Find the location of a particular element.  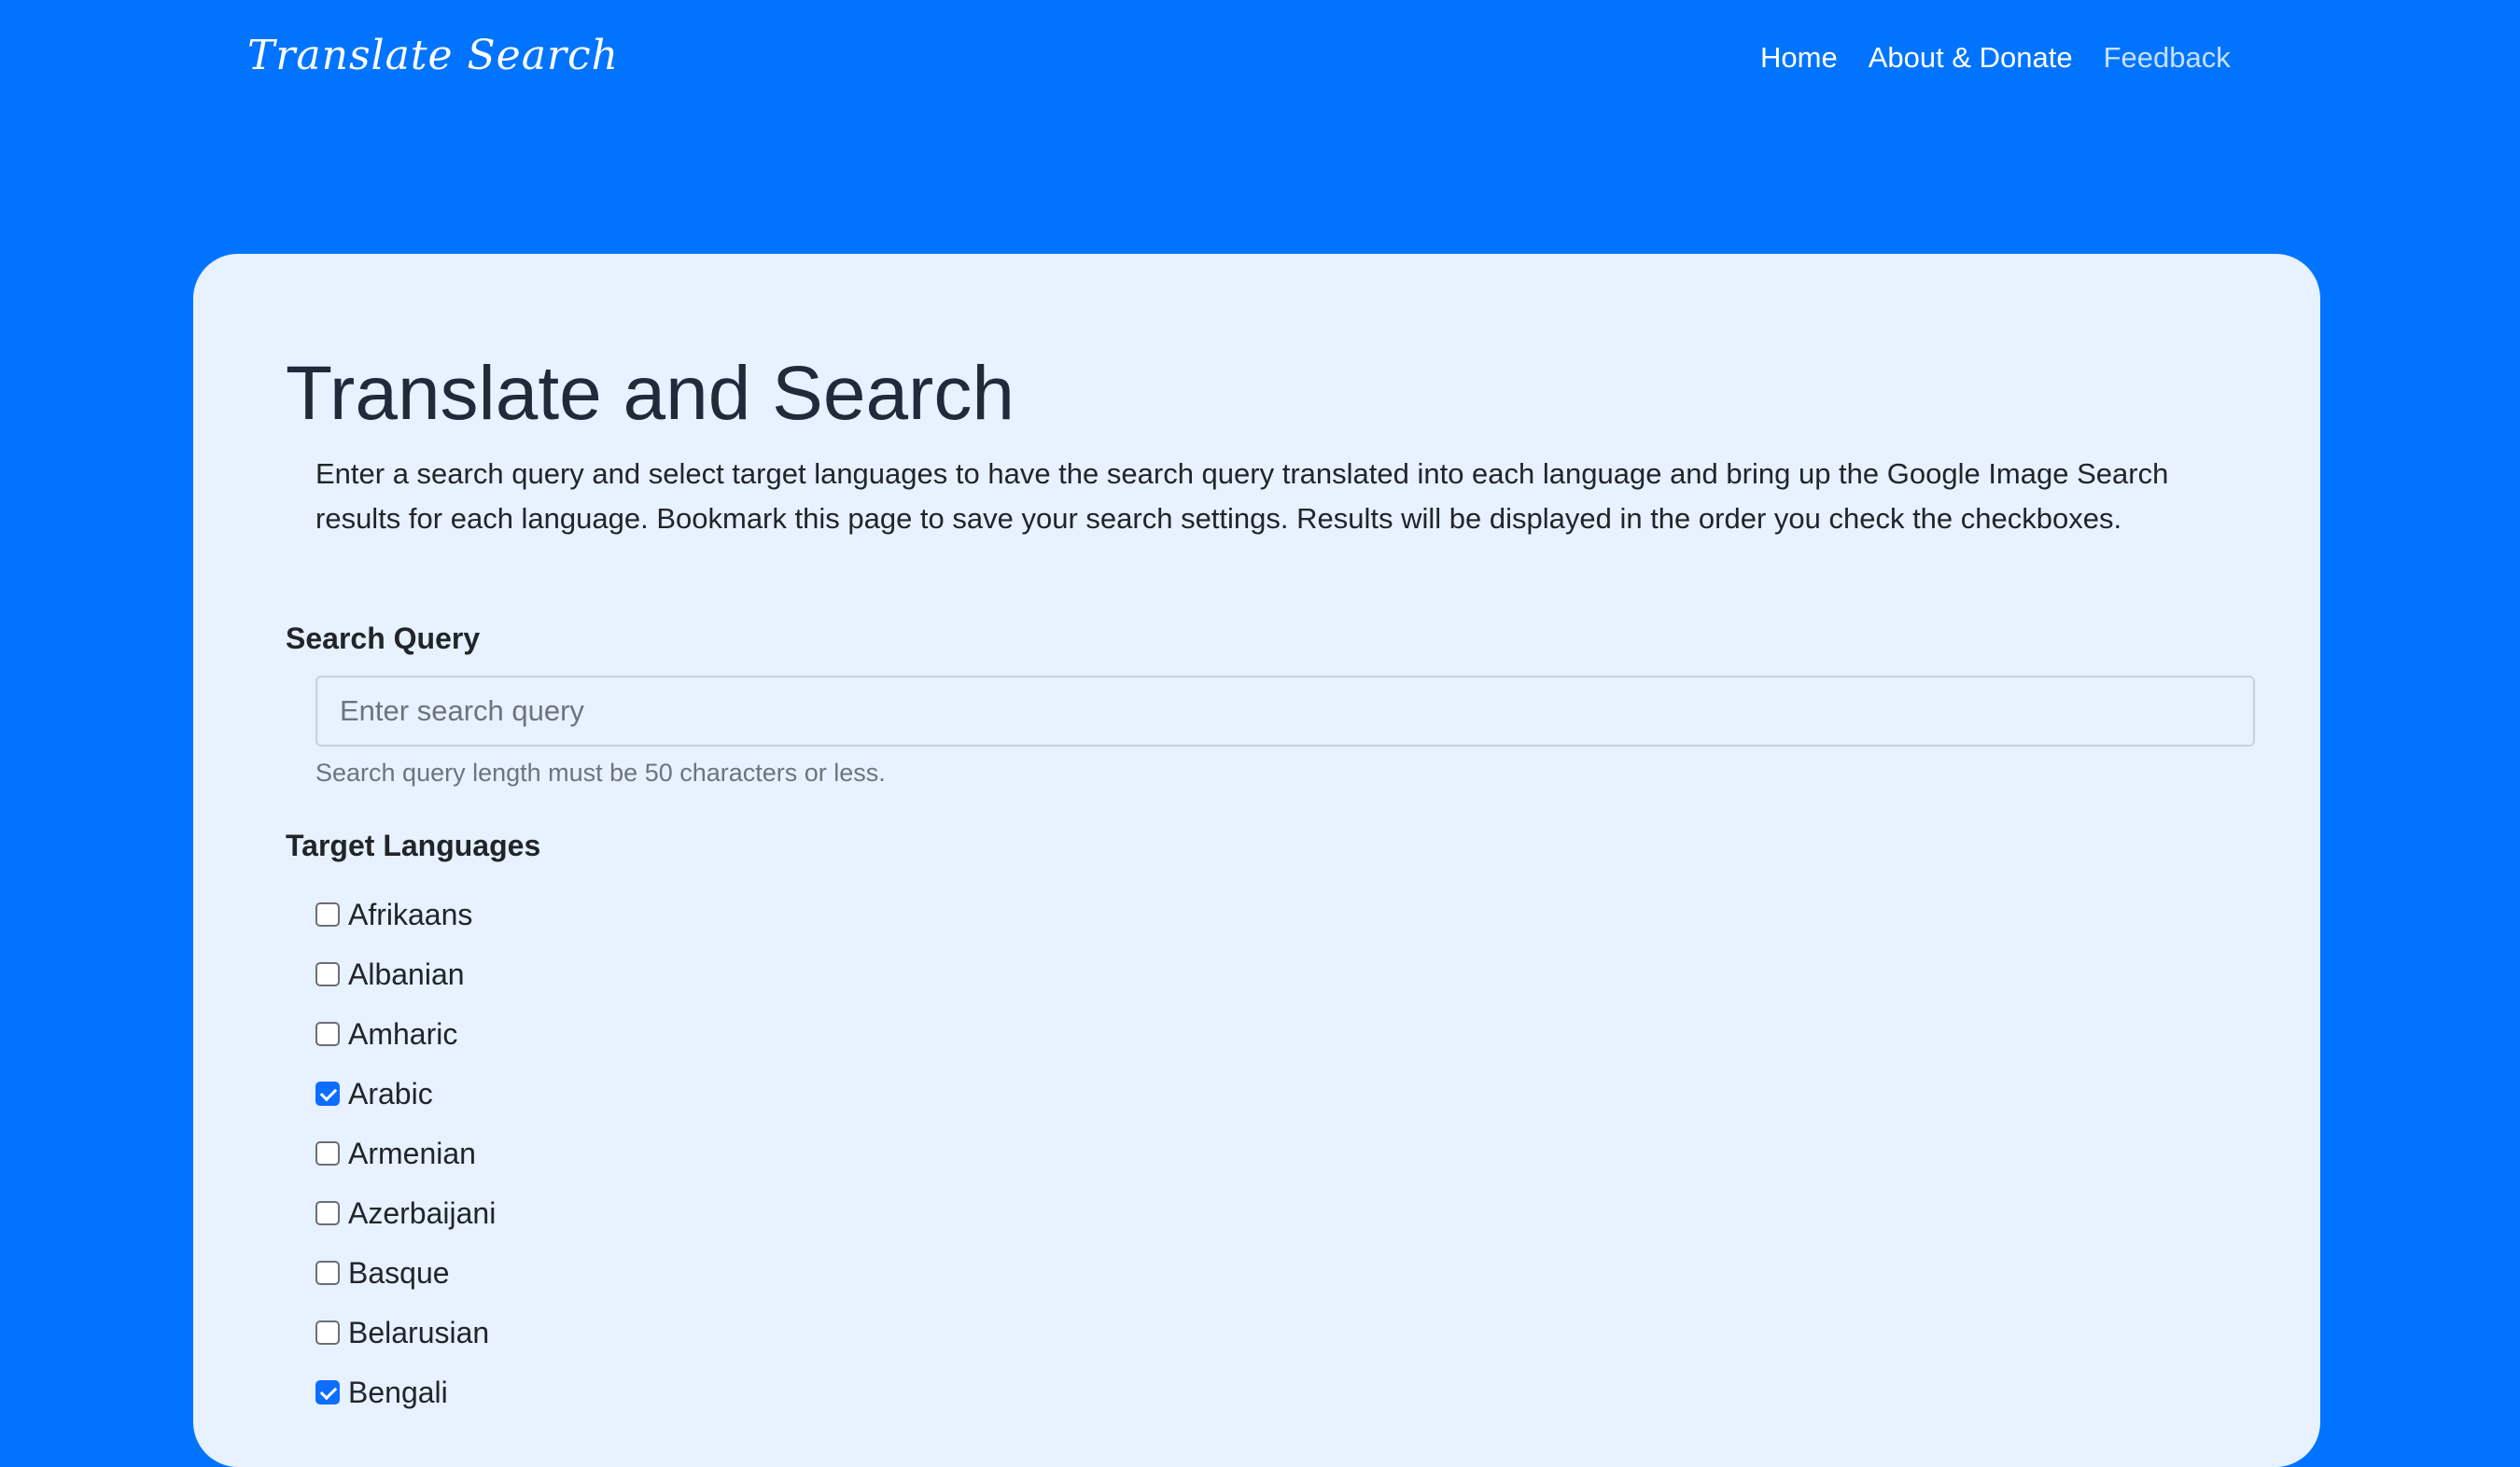

nav-link-feedback: Feedback is located at coordinates (2167, 57).